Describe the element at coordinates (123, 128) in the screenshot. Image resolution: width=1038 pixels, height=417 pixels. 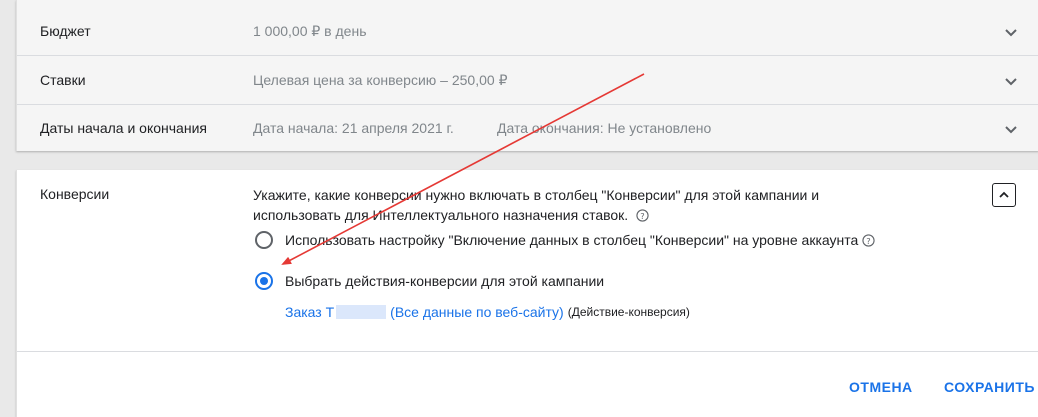
I see `dates-label: Даты начала и окончания` at that location.